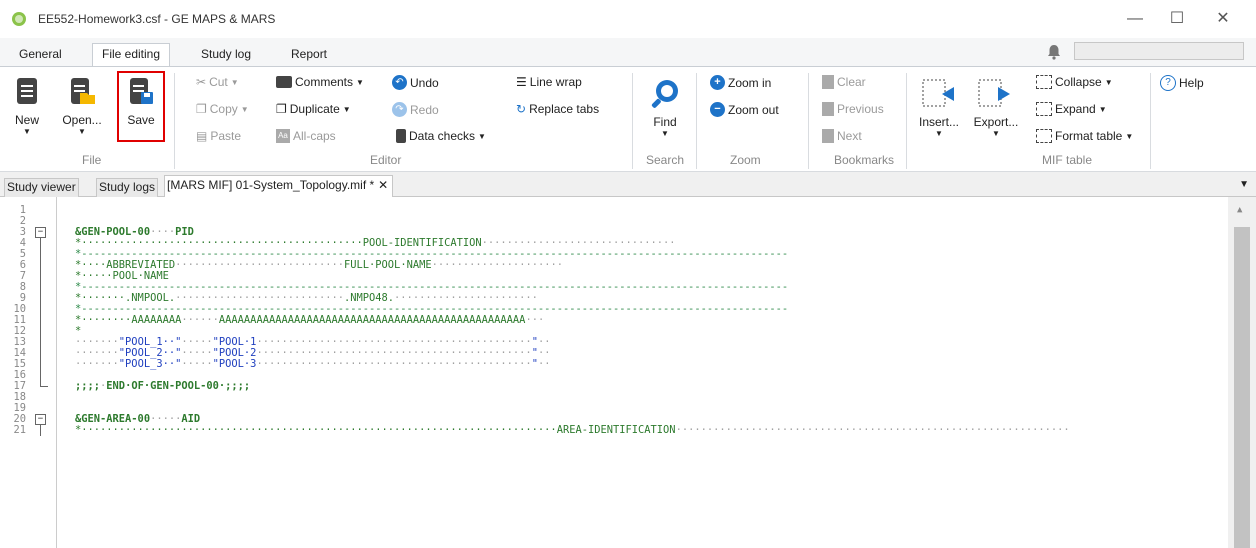  Describe the element at coordinates (1071, 109) in the screenshot. I see `expand-button: Expand ▼` at that location.